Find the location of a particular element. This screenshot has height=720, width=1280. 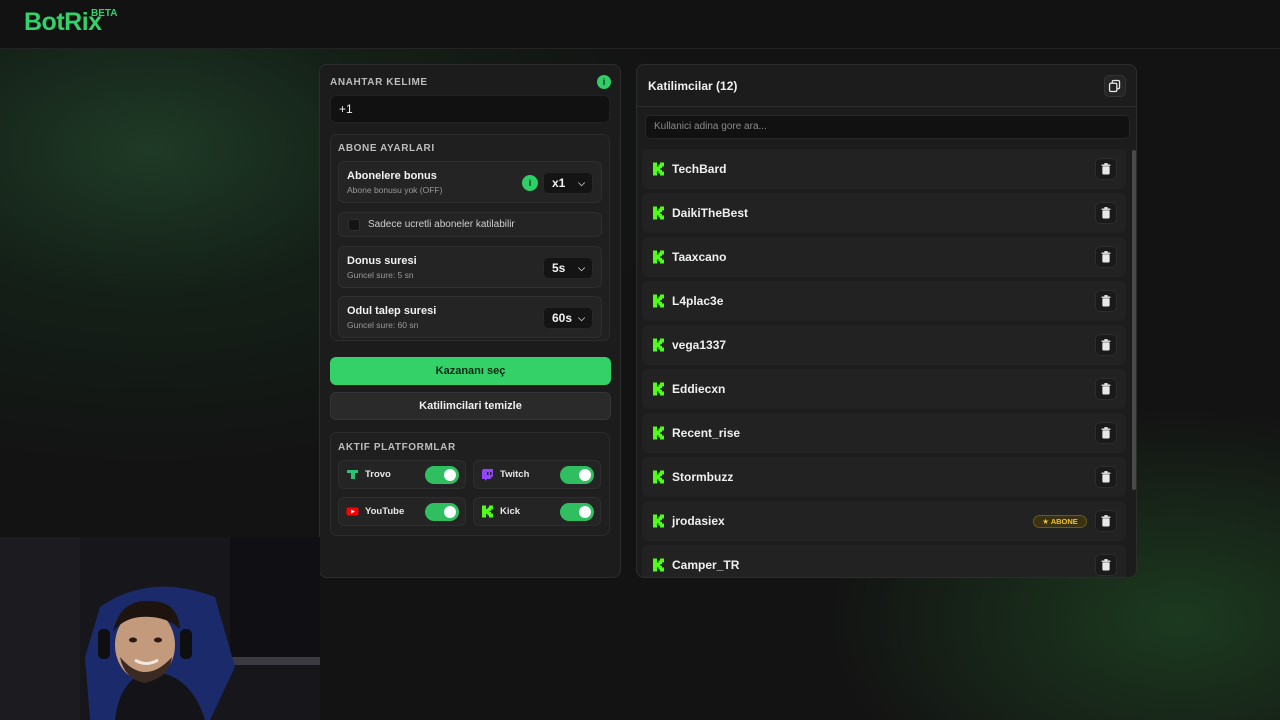

participant-row: Taaxcano is located at coordinates (884, 257).